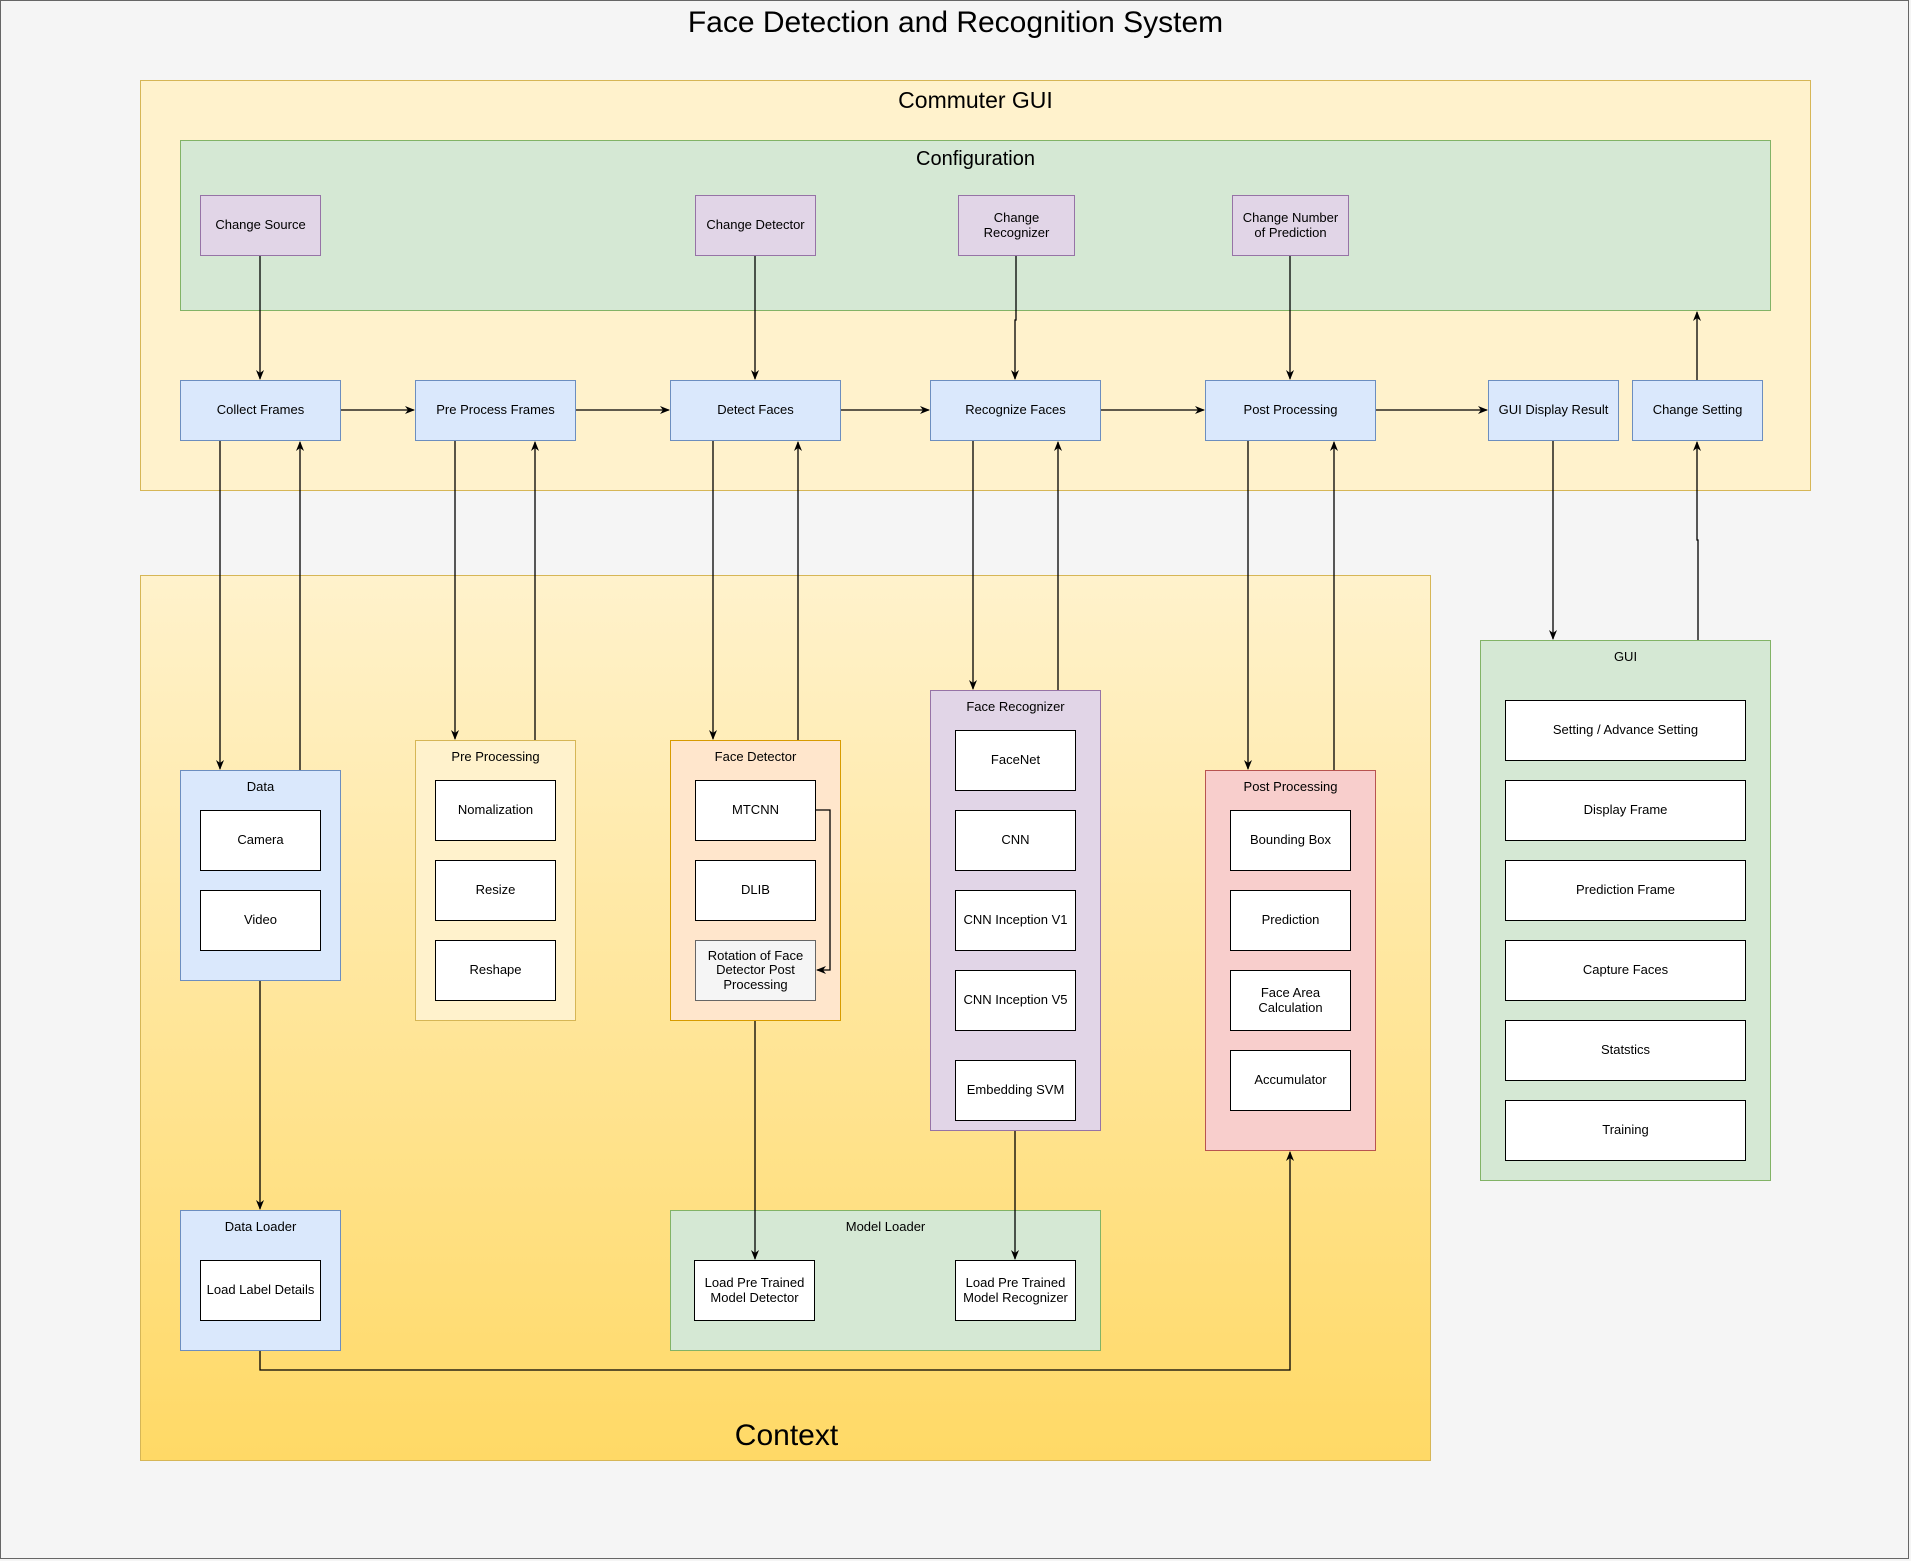  I want to click on dlib-node: DLIB, so click(755, 890).